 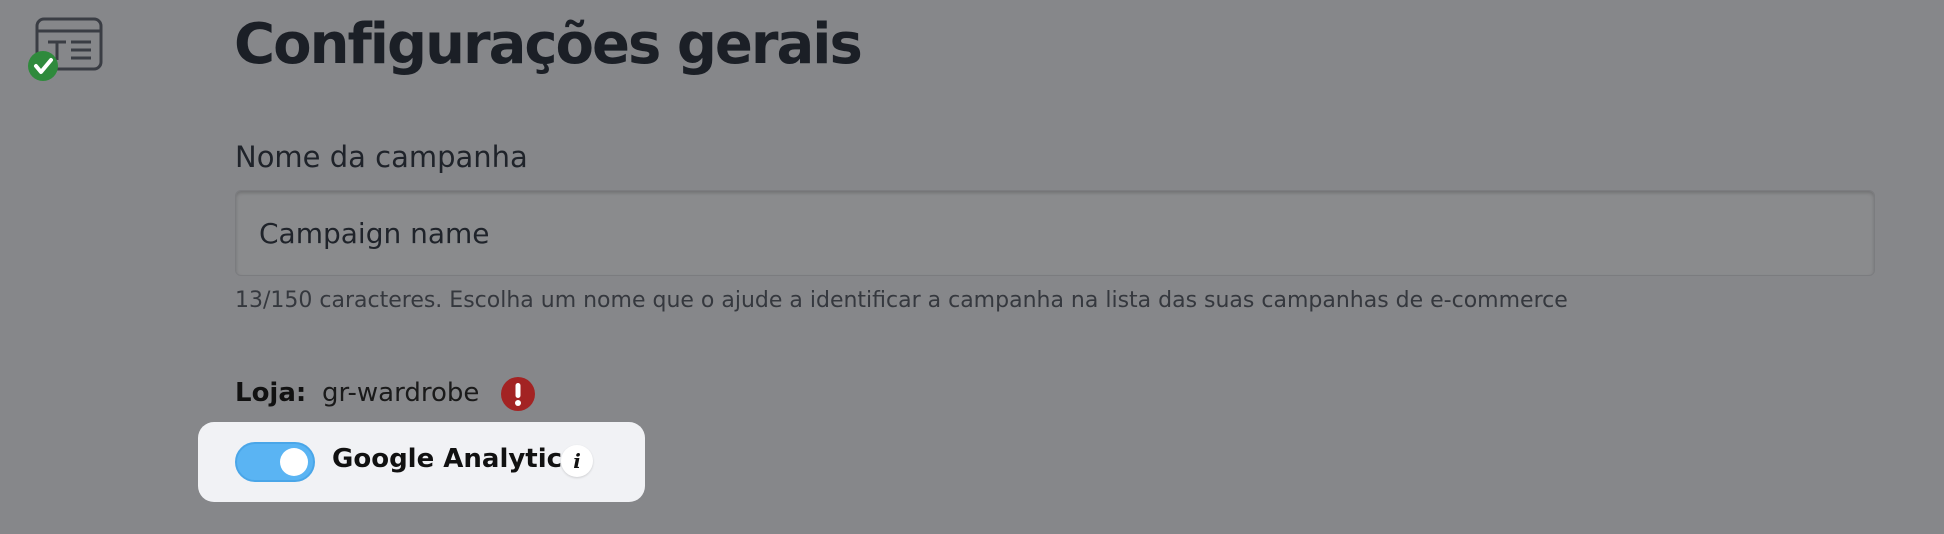 I want to click on toggle-knob, so click(x=294, y=462).